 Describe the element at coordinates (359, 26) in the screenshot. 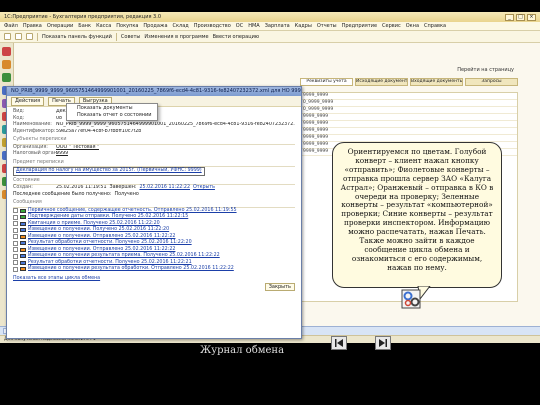

I see `menu-item: Предприятие` at that location.